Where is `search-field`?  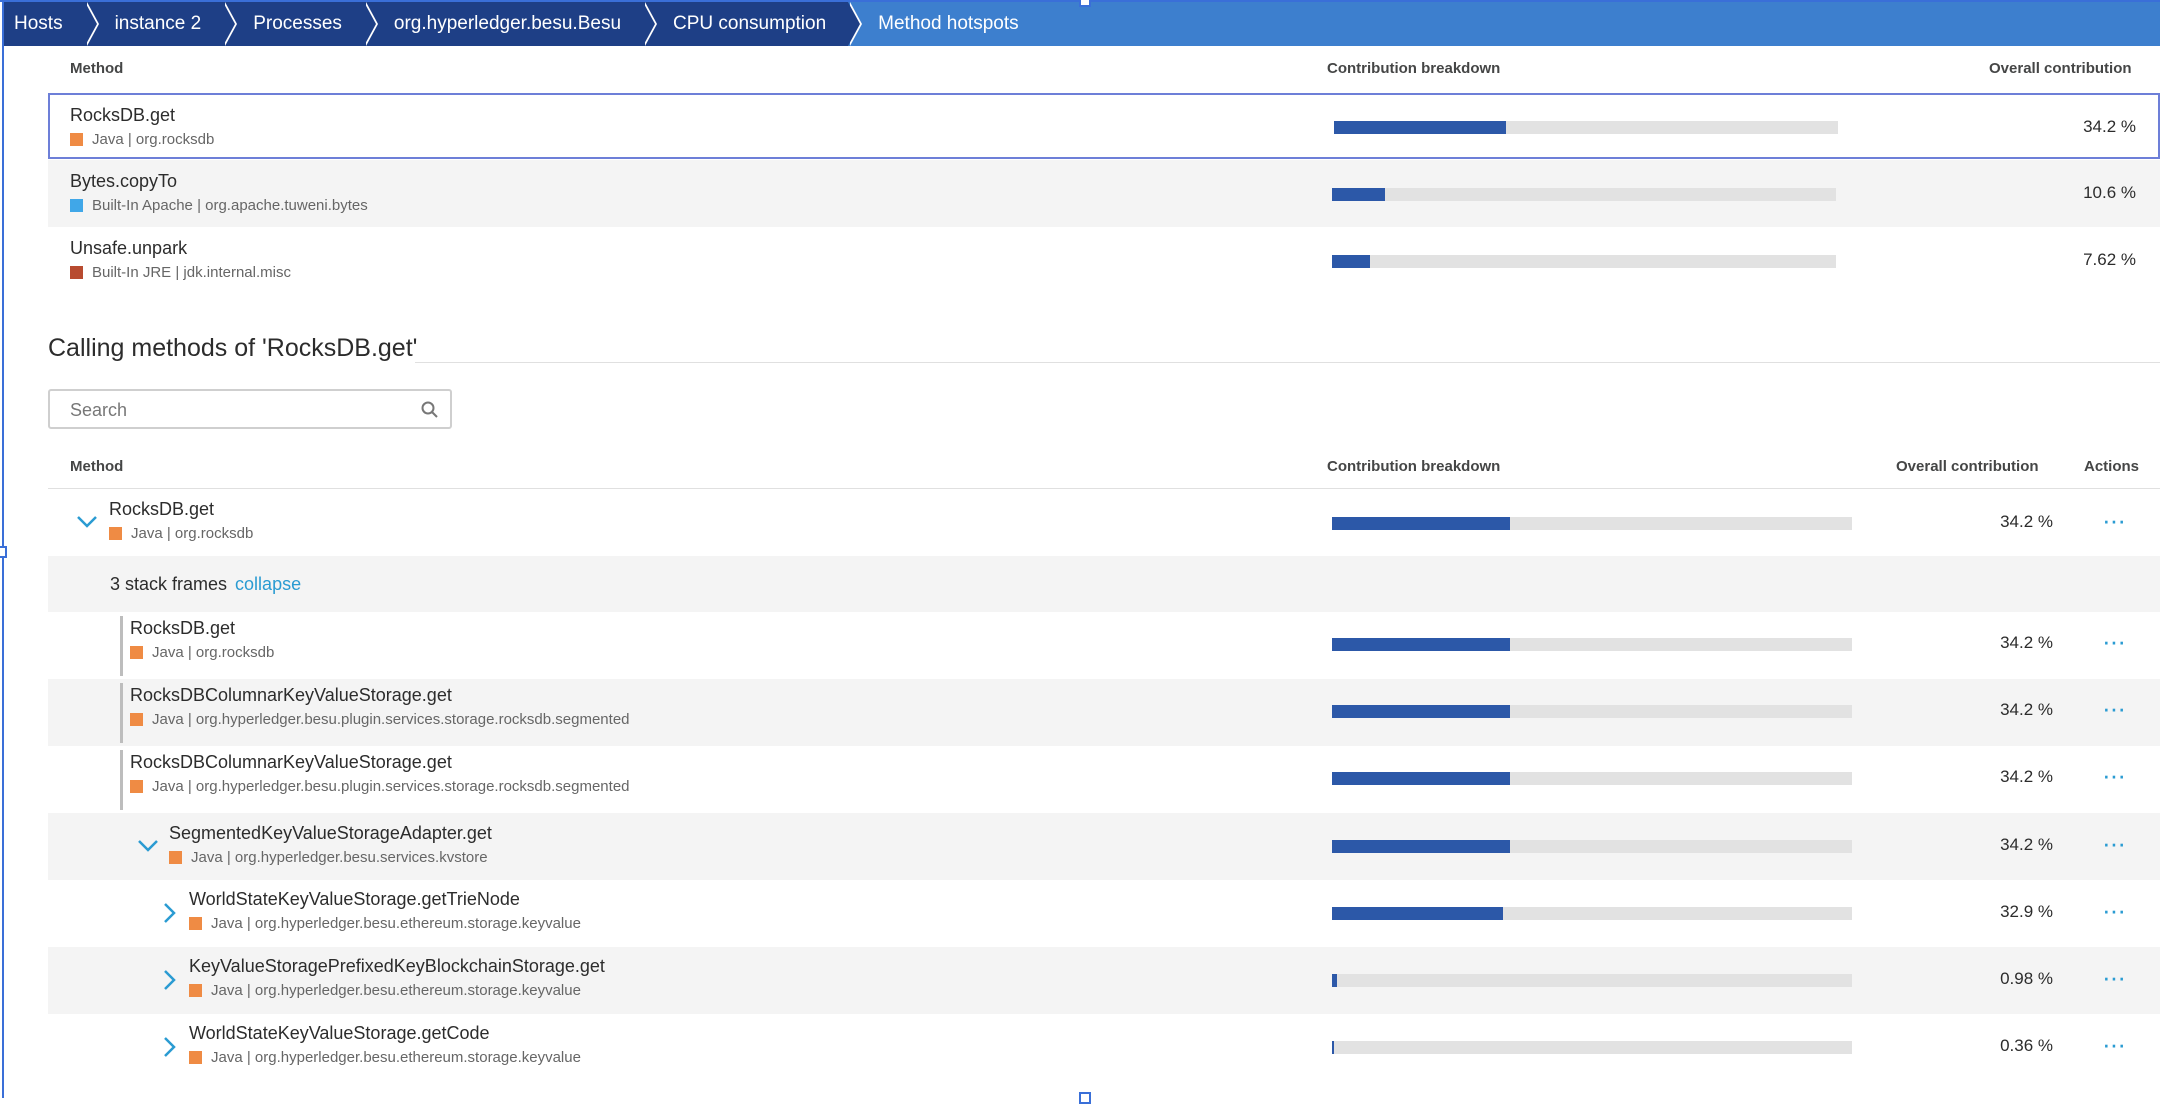
search-field is located at coordinates (250, 409).